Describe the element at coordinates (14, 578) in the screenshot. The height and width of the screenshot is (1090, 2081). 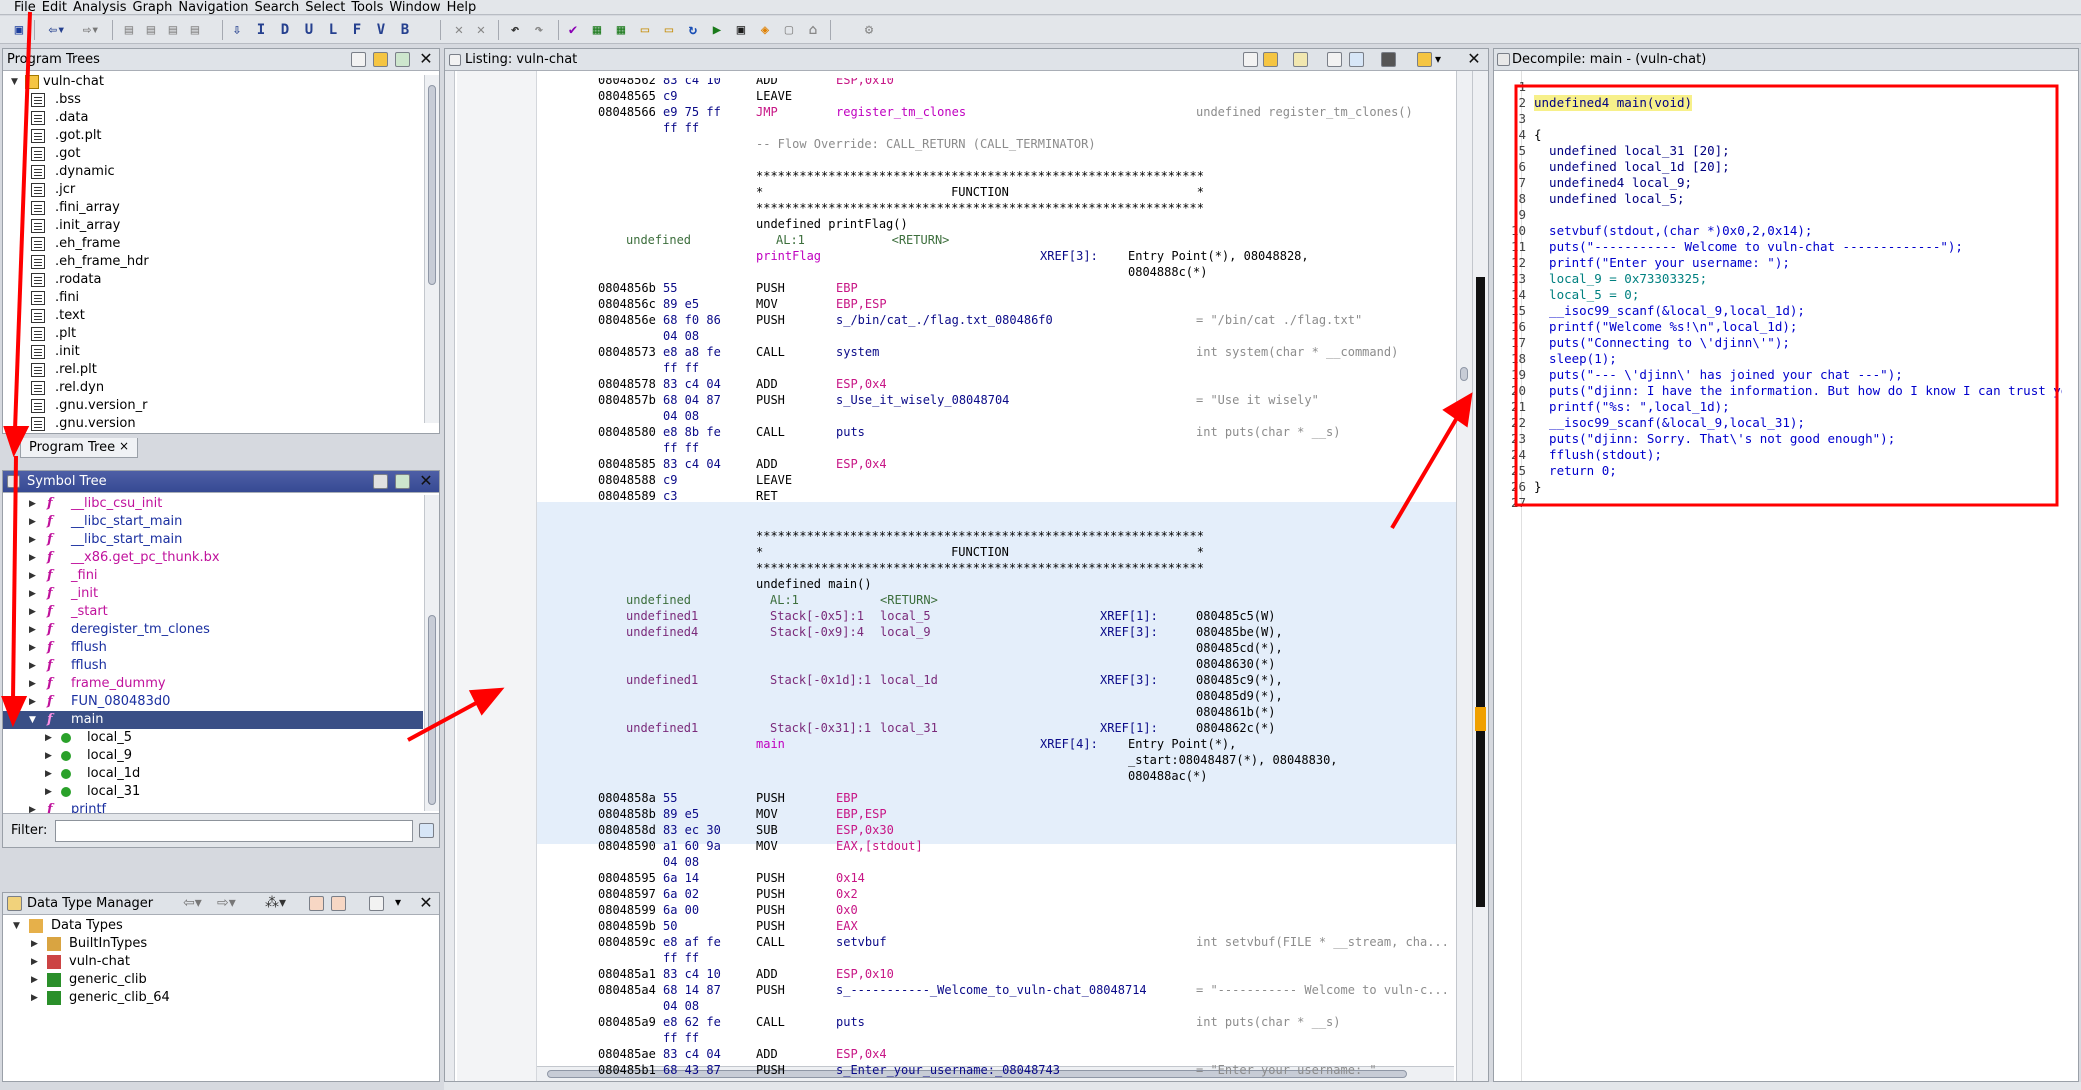
I see `arrow-to-main` at that location.